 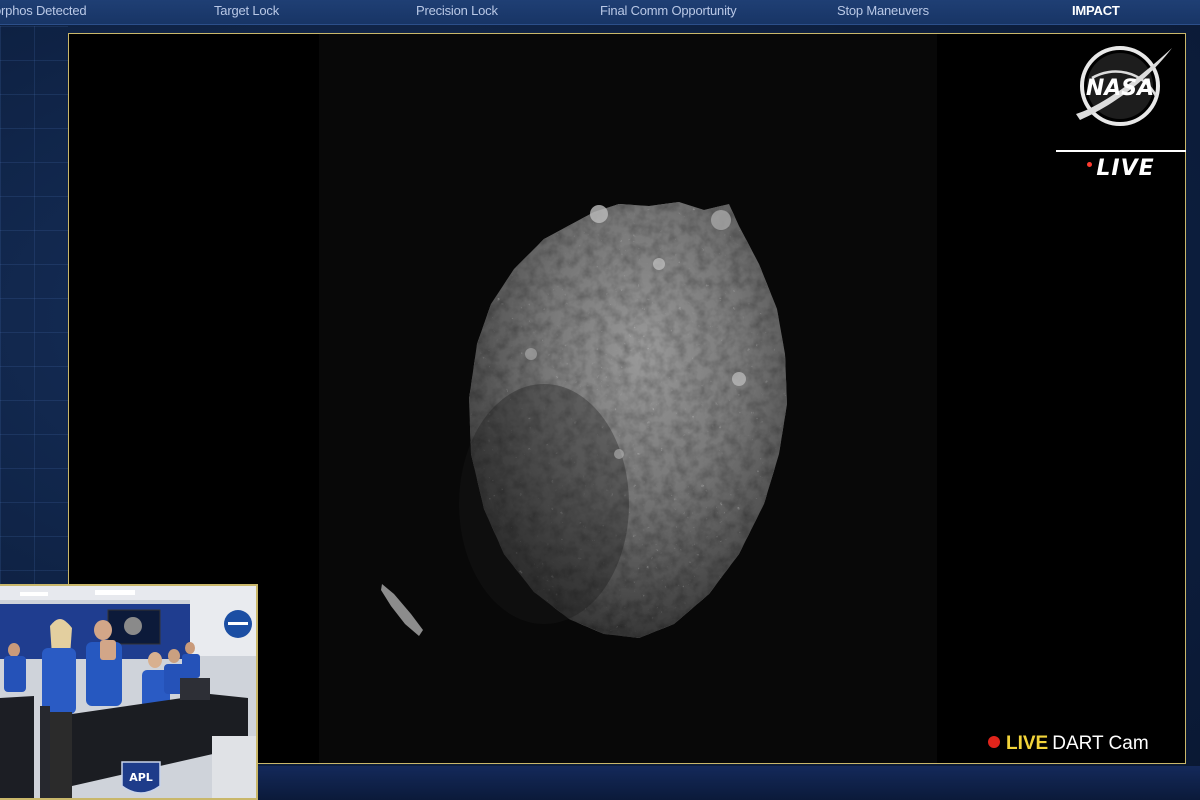 I want to click on live-cam-live: LIVE, so click(x=1027, y=743).